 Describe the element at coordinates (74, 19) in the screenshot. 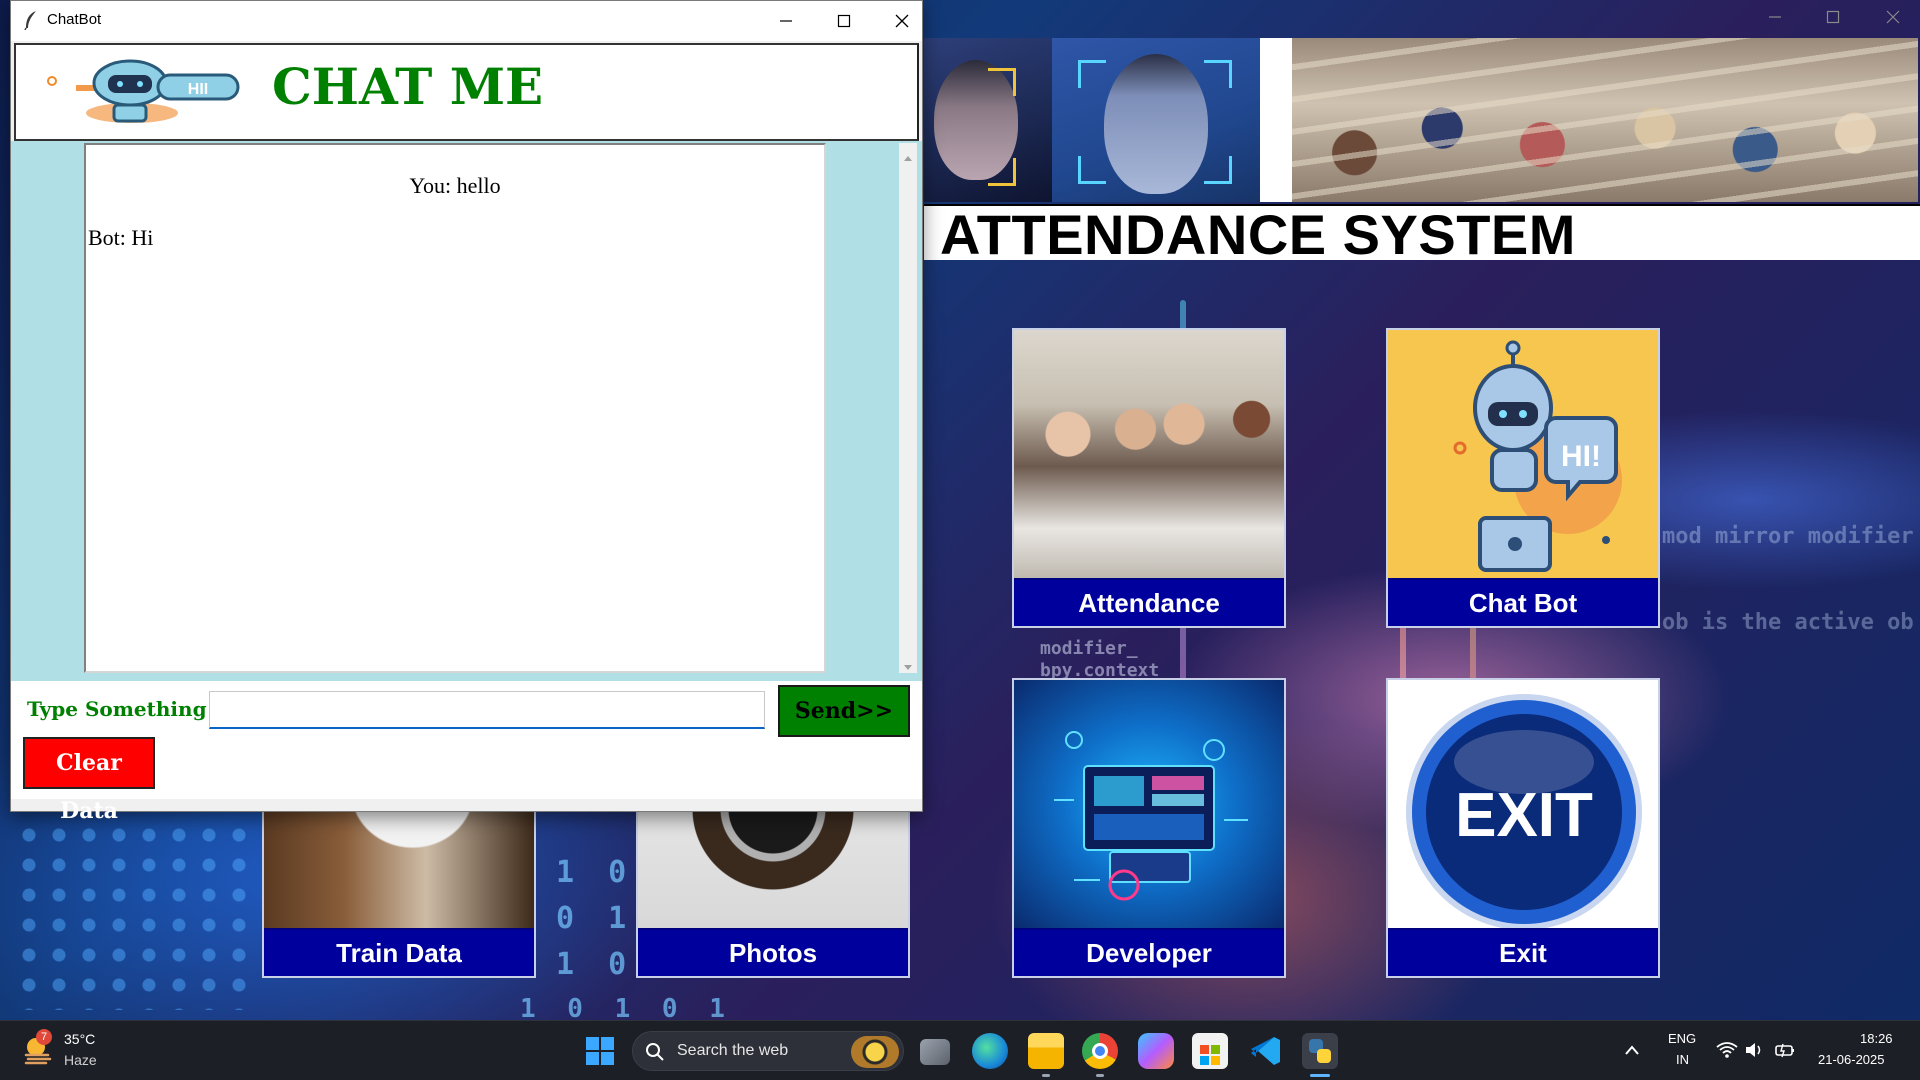

I see `chatbot-window-title: ChatBot` at that location.